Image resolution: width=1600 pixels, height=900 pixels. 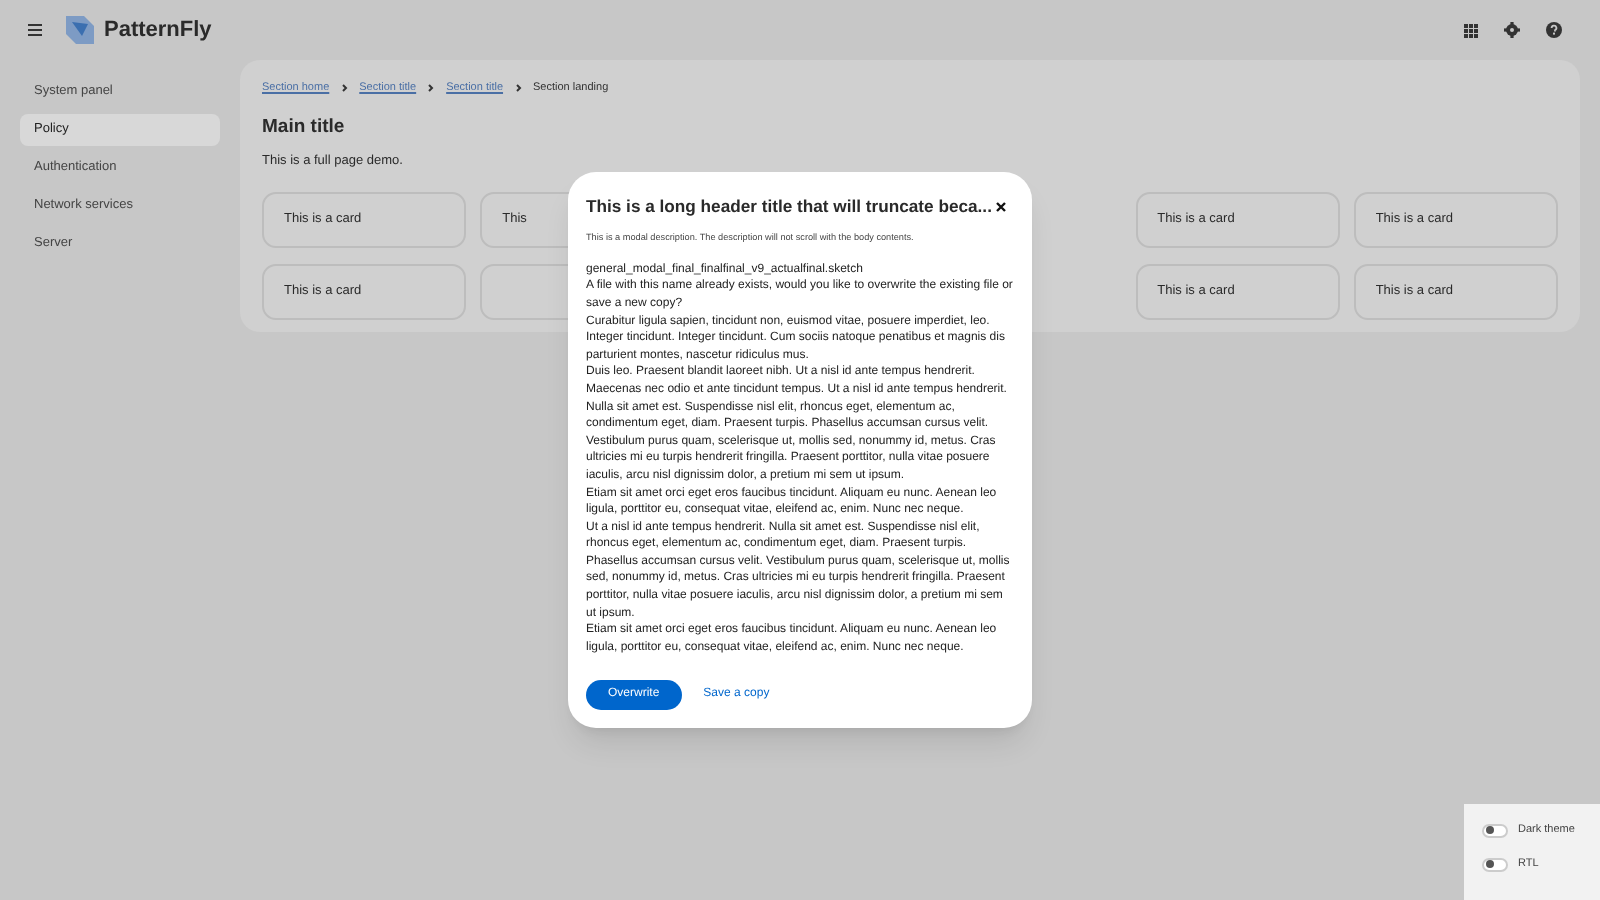 I want to click on brand-name: PatternFly, so click(x=158, y=30).